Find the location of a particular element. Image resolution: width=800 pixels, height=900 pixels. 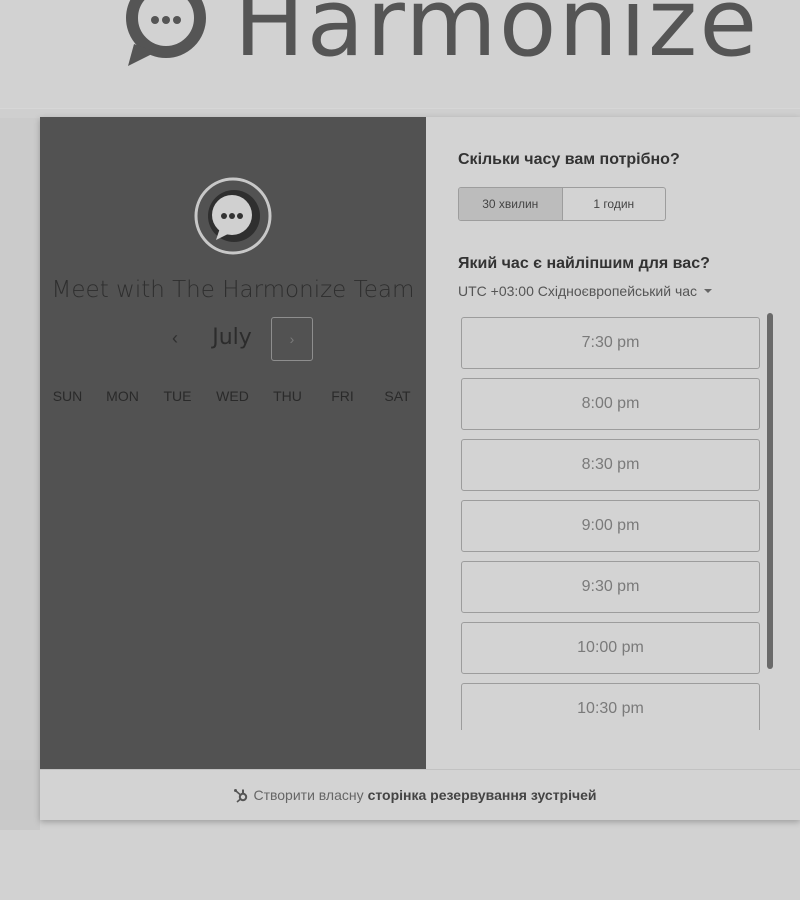

month-label: July is located at coordinates (232, 337).